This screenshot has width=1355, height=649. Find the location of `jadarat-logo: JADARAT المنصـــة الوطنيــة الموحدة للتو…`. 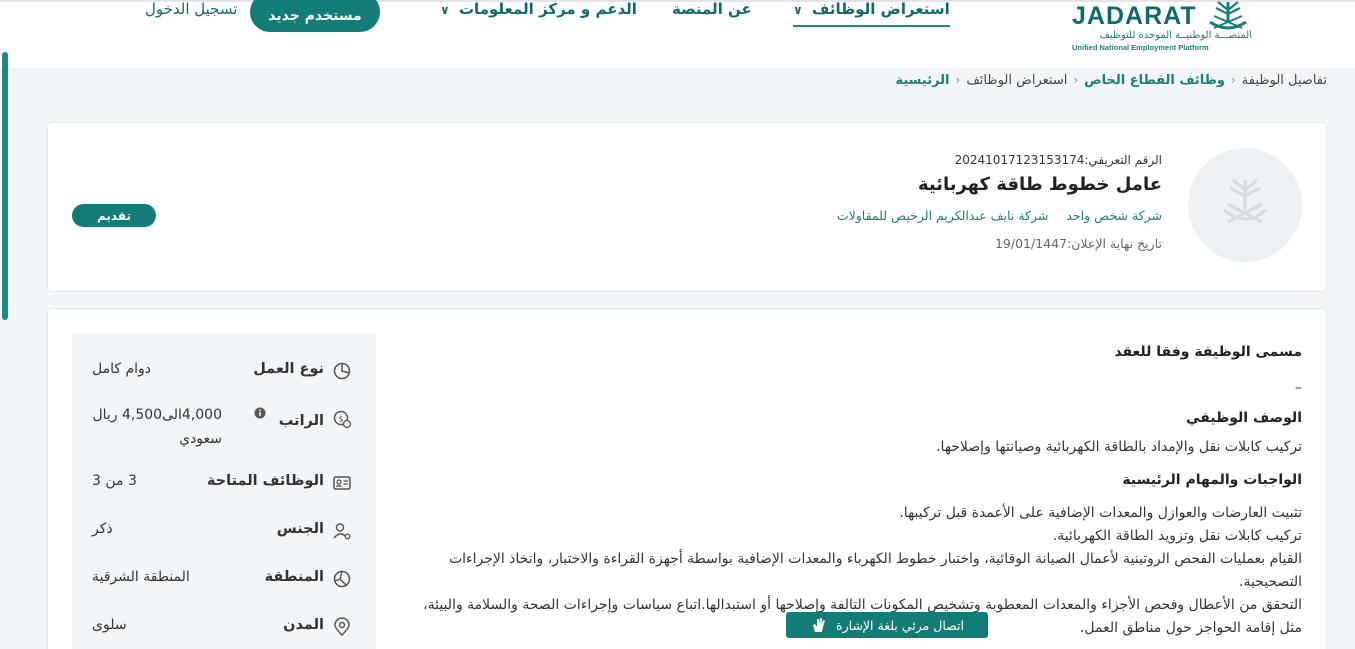

jadarat-logo: JADARAT المنصـــة الوطنيــة الموحدة للتو… is located at coordinates (1162, 29).